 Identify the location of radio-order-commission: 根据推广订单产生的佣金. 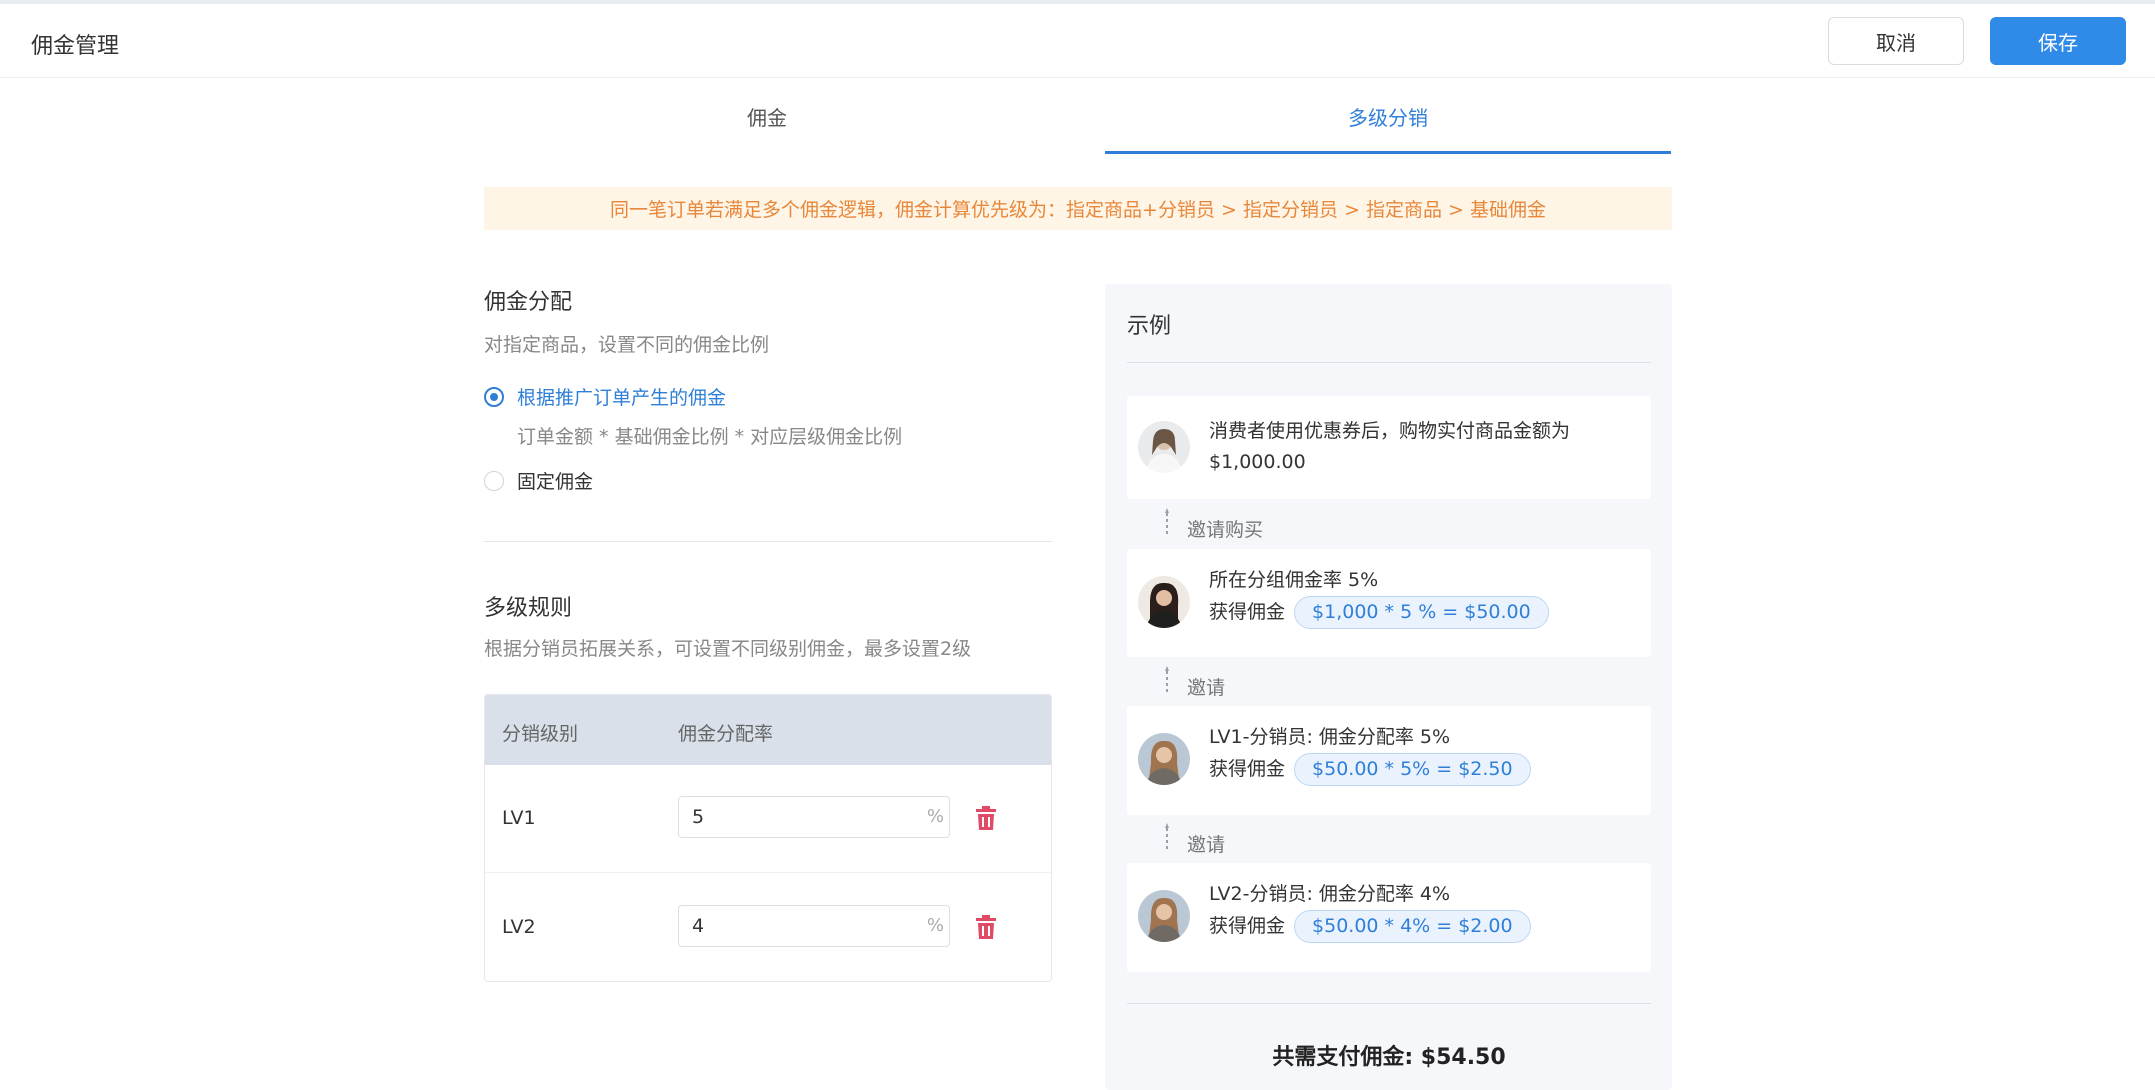
(605, 396).